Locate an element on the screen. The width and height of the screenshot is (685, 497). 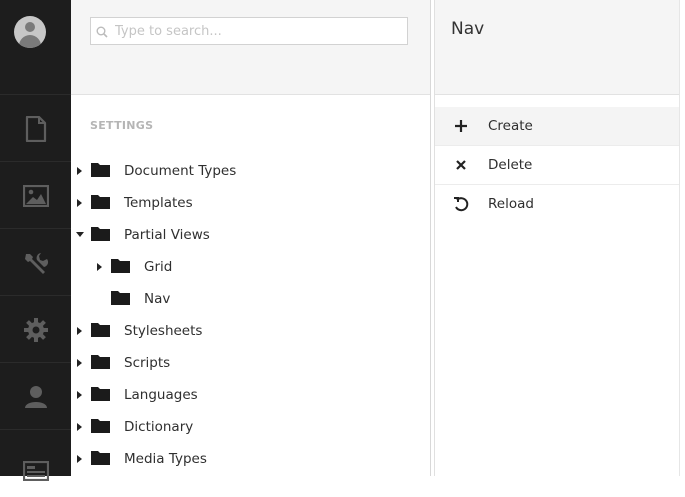
document-icon is located at coordinates (36, 128).